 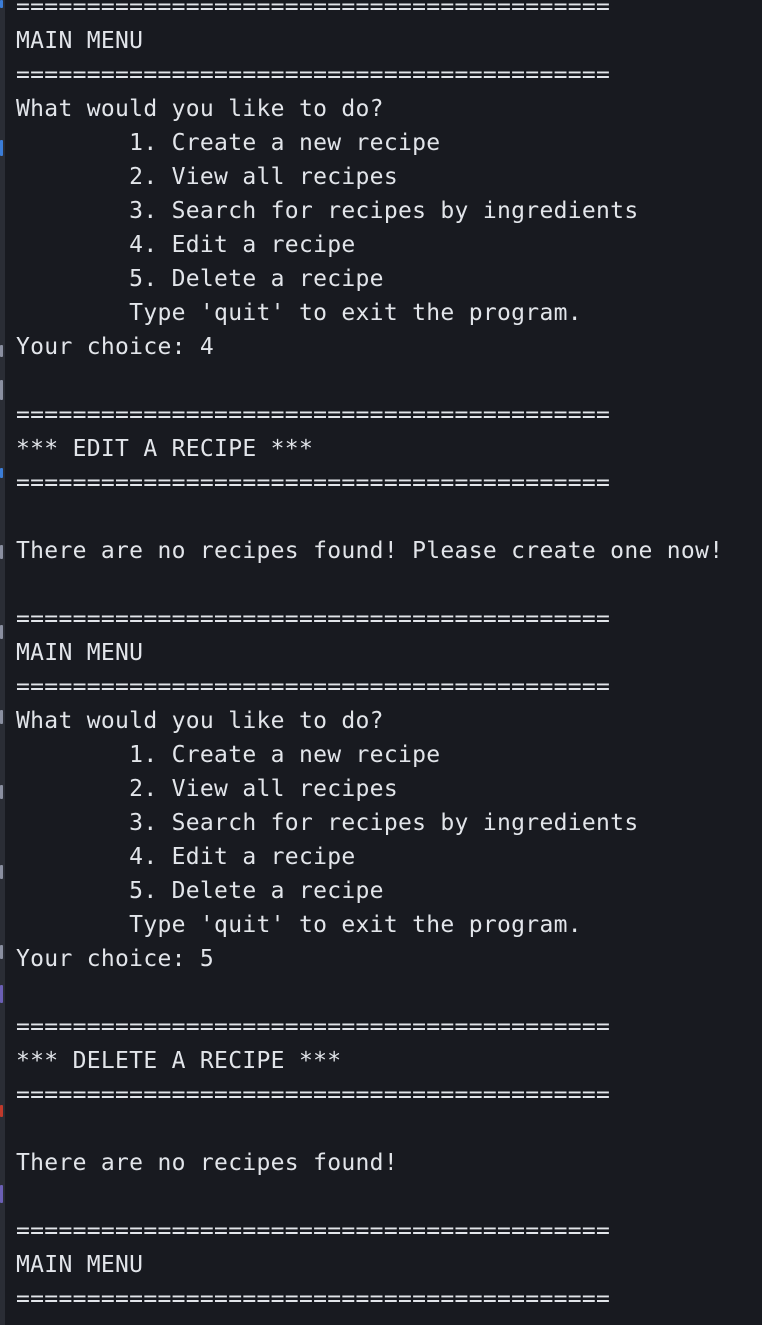 What do you see at coordinates (115, 347) in the screenshot?
I see `terminal-line: Your choice: 4` at bounding box center [115, 347].